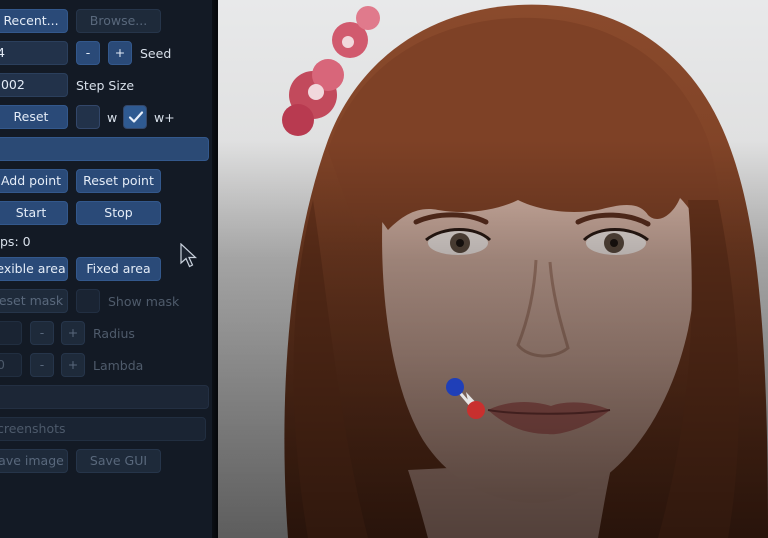 The width and height of the screenshot is (768, 538). What do you see at coordinates (103, 429) in the screenshot?
I see `screenshots-path-input: creenshots` at bounding box center [103, 429].